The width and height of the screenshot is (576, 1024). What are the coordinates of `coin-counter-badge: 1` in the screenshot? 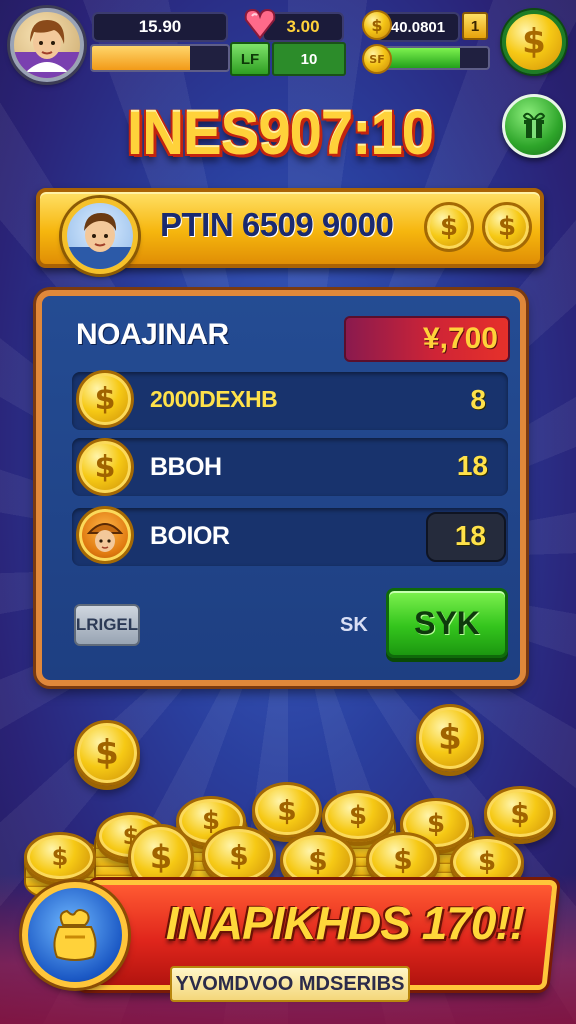 It's located at (475, 26).